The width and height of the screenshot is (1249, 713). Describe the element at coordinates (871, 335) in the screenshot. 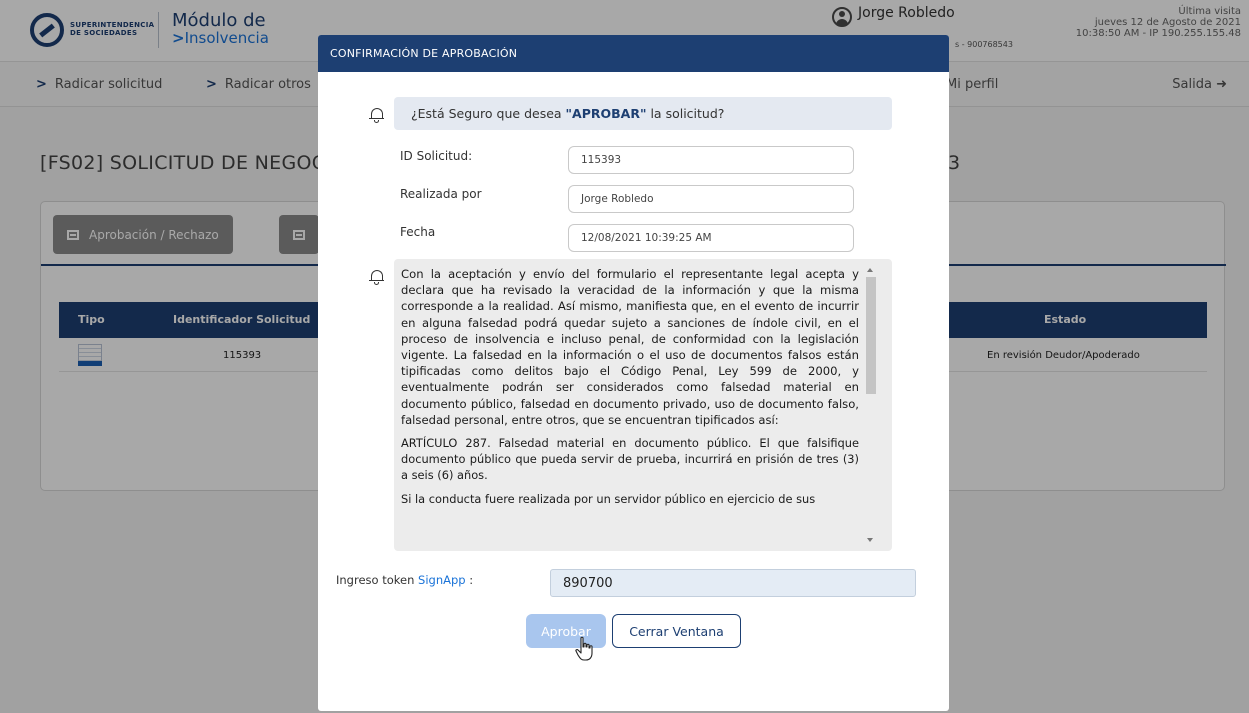

I see `scroll-thumb` at that location.